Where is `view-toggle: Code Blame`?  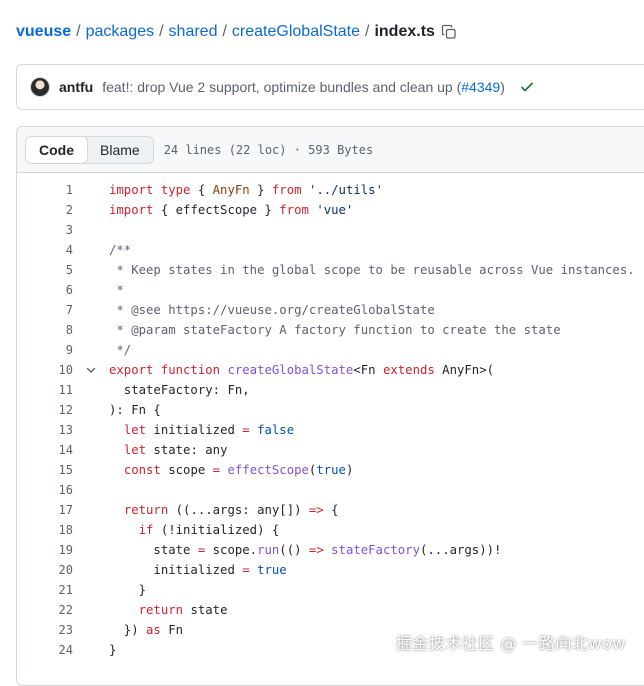 view-toggle: Code Blame is located at coordinates (89, 149).